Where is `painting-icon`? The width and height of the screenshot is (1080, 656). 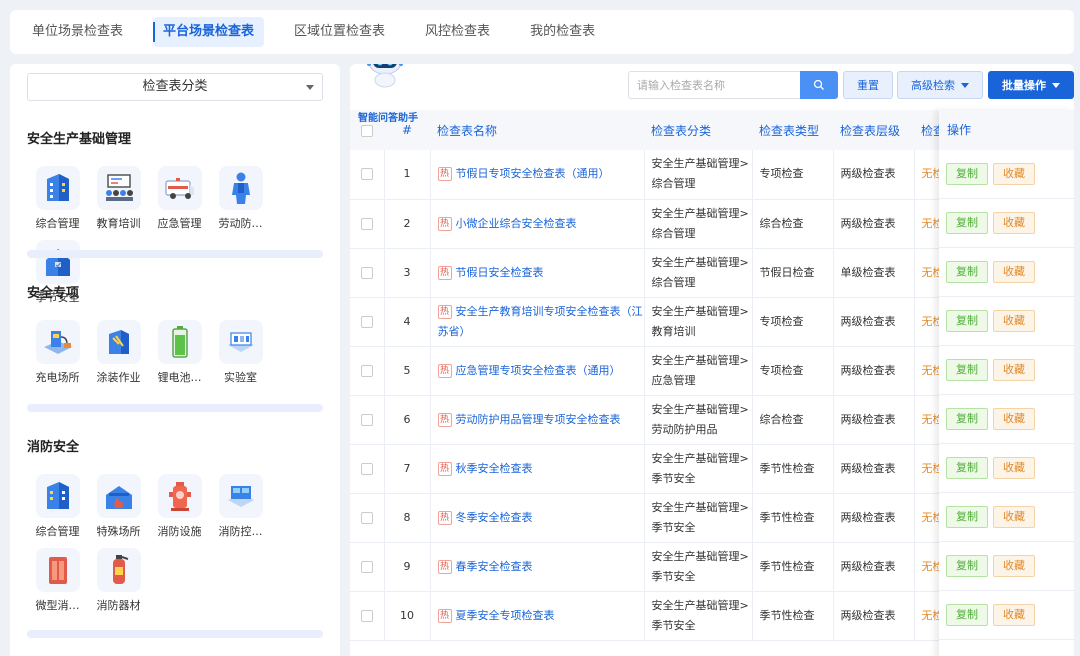
painting-icon is located at coordinates (118, 342).